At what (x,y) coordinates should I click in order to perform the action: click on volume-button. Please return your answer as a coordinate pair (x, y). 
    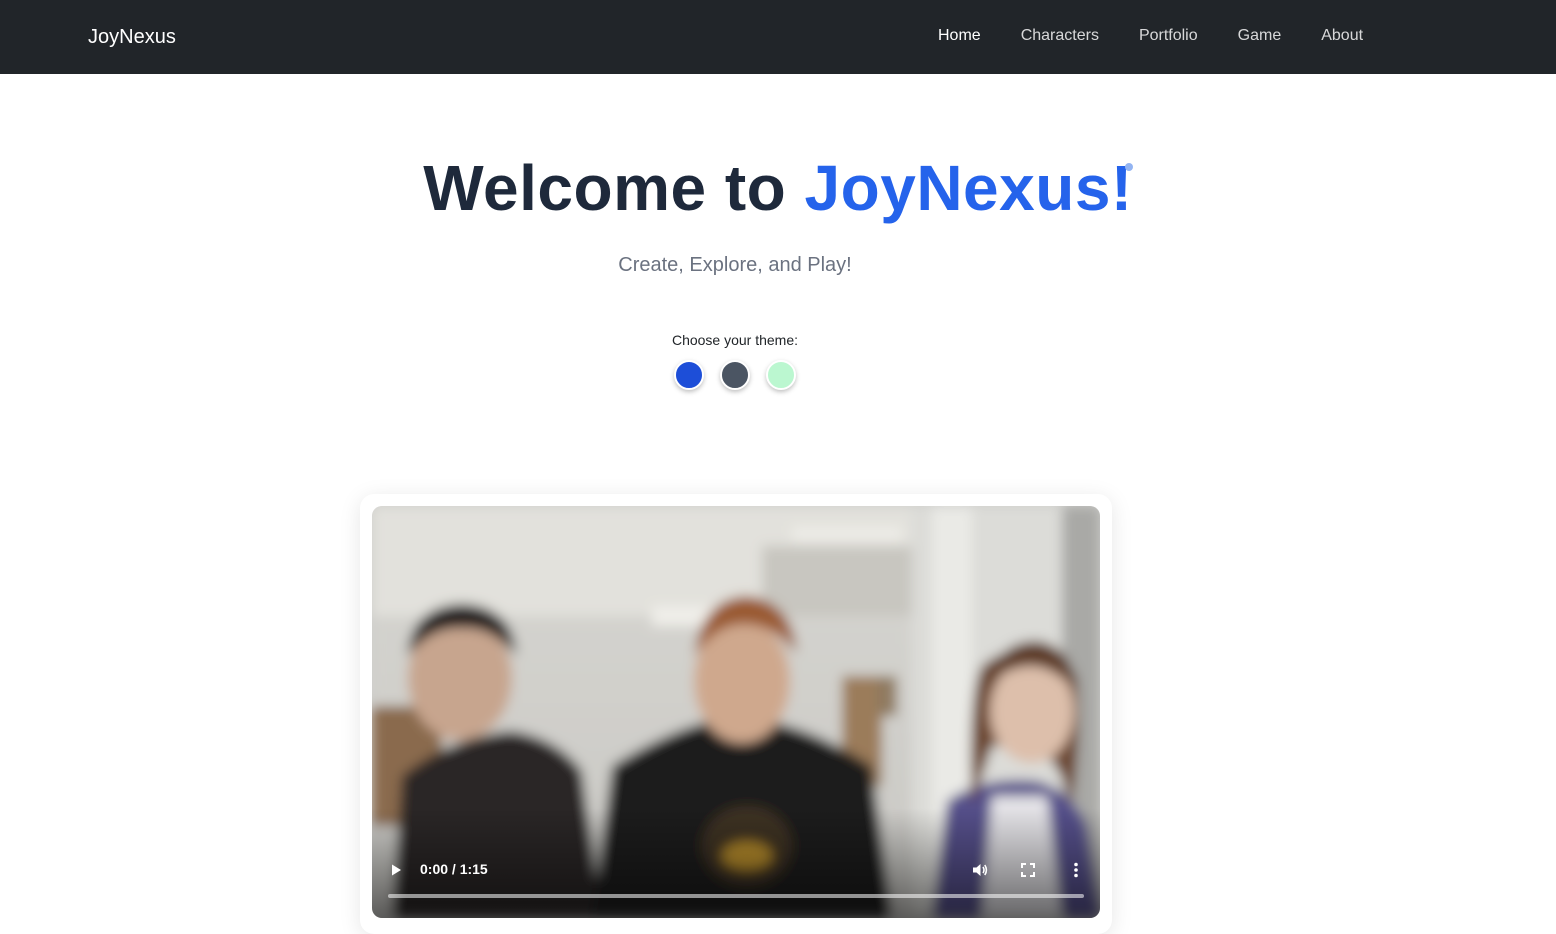
    Looking at the image, I should click on (980, 870).